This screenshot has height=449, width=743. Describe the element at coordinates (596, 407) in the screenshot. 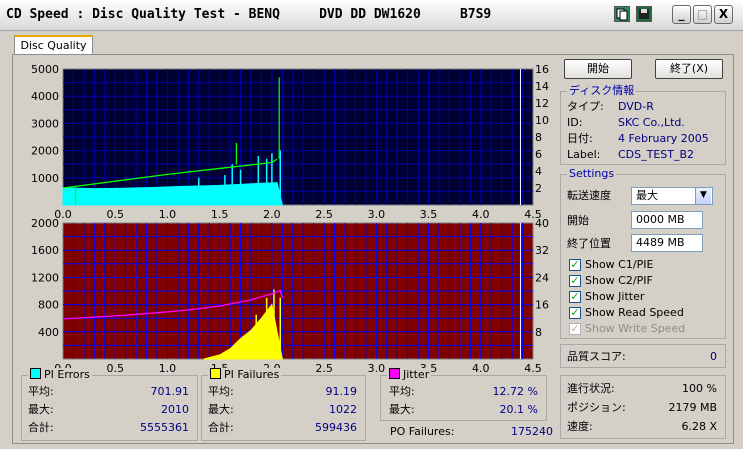

I see `position-label: ポジション:` at that location.